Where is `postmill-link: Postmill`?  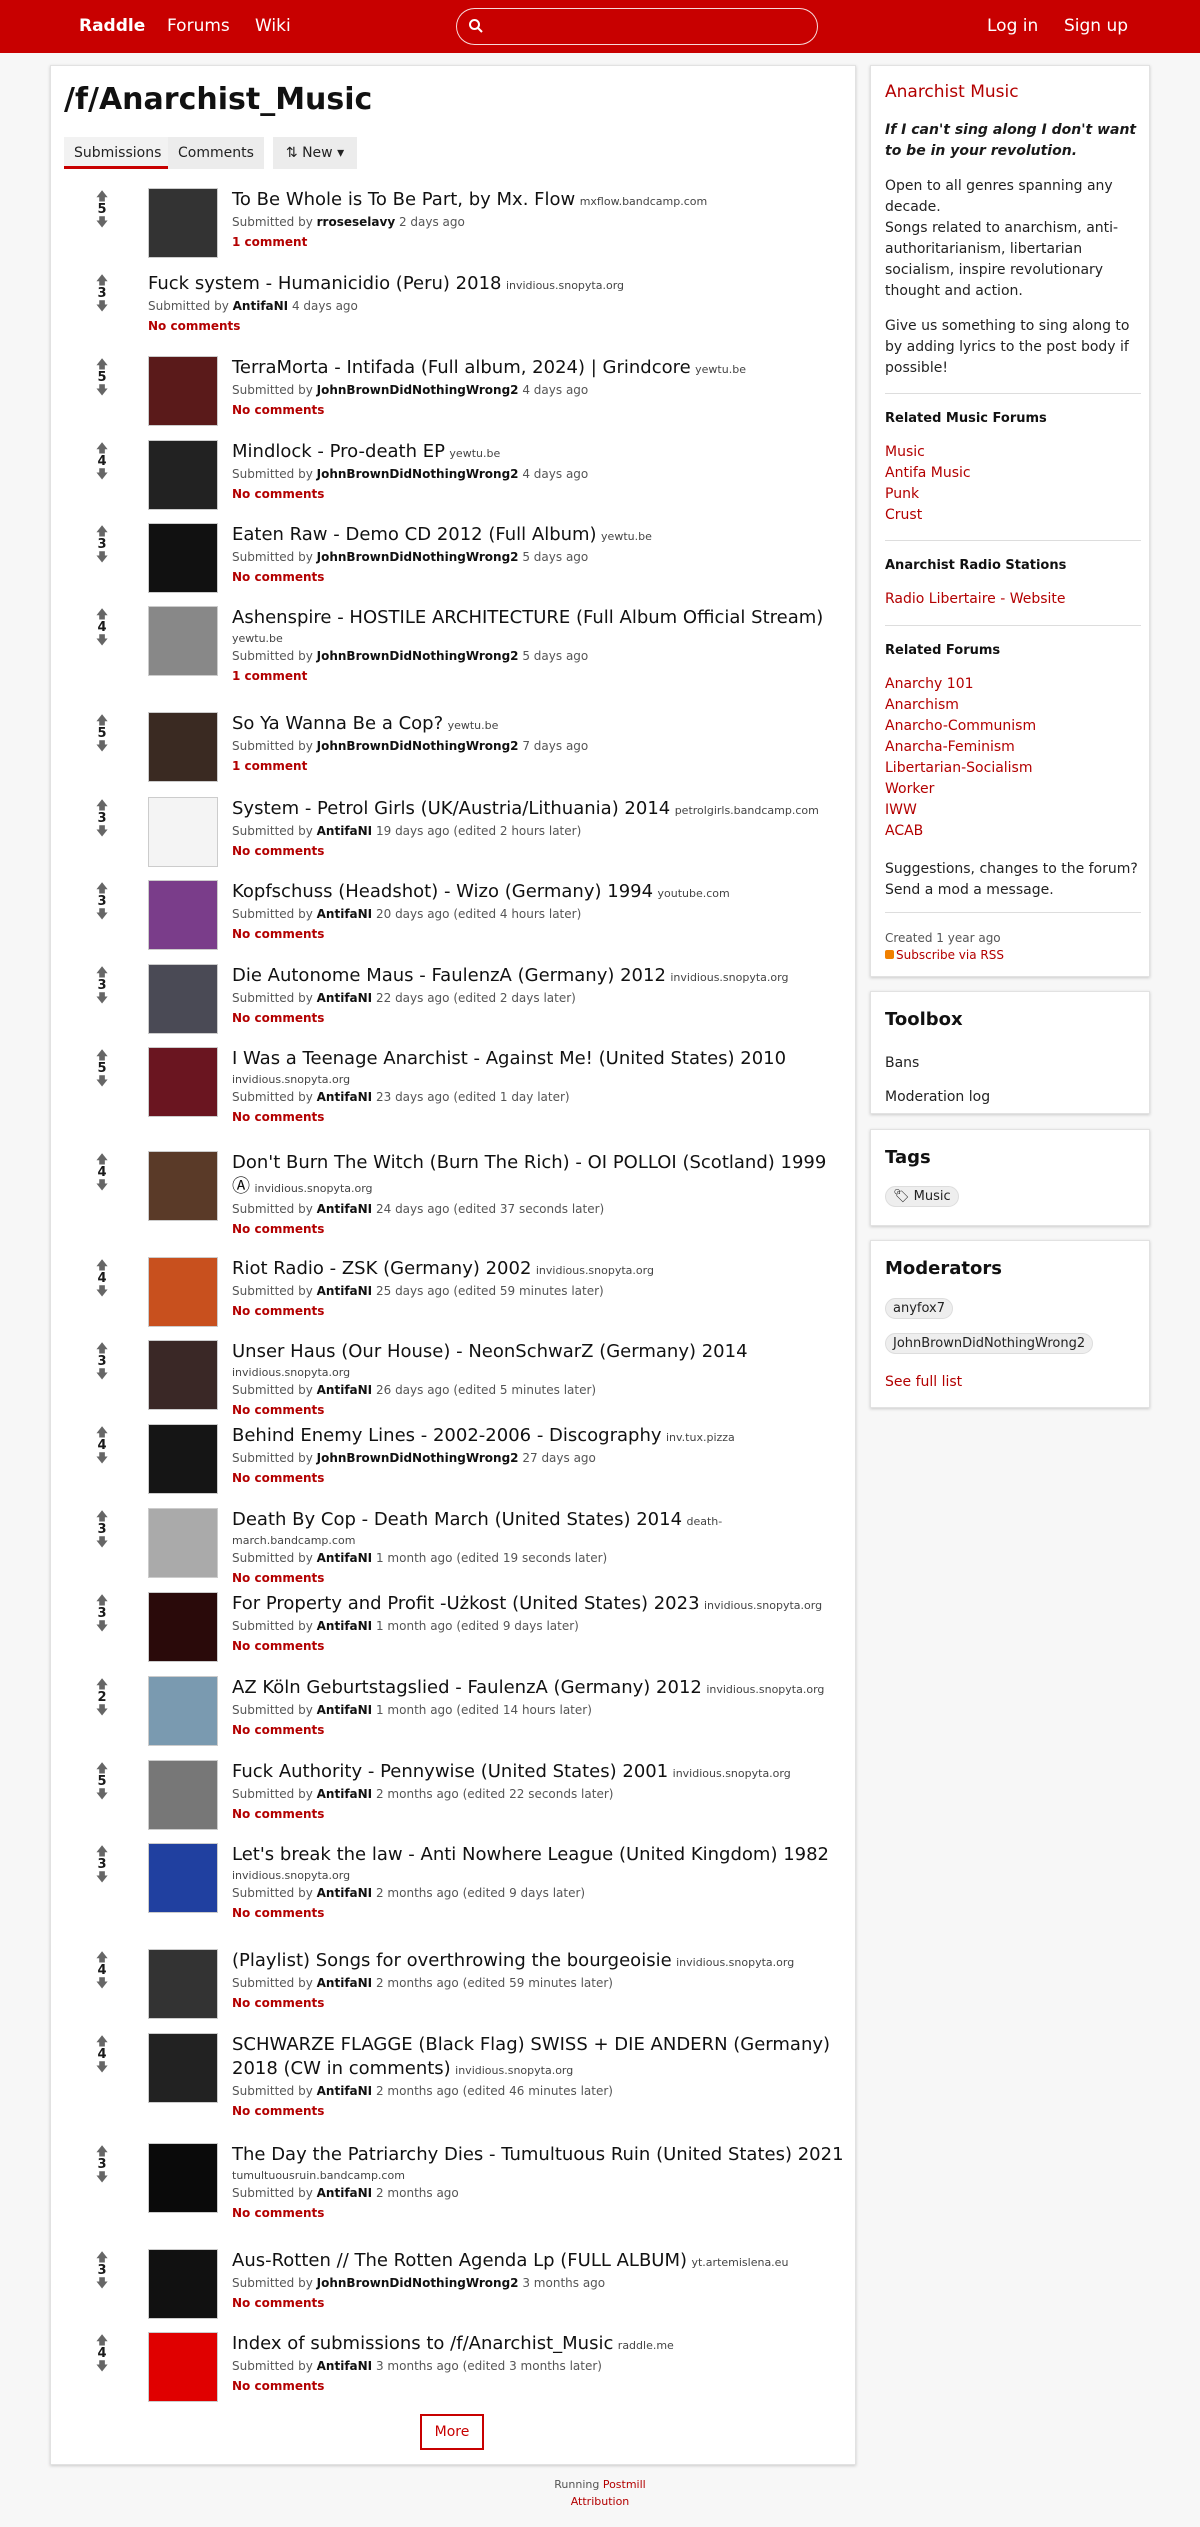 postmill-link: Postmill is located at coordinates (624, 2484).